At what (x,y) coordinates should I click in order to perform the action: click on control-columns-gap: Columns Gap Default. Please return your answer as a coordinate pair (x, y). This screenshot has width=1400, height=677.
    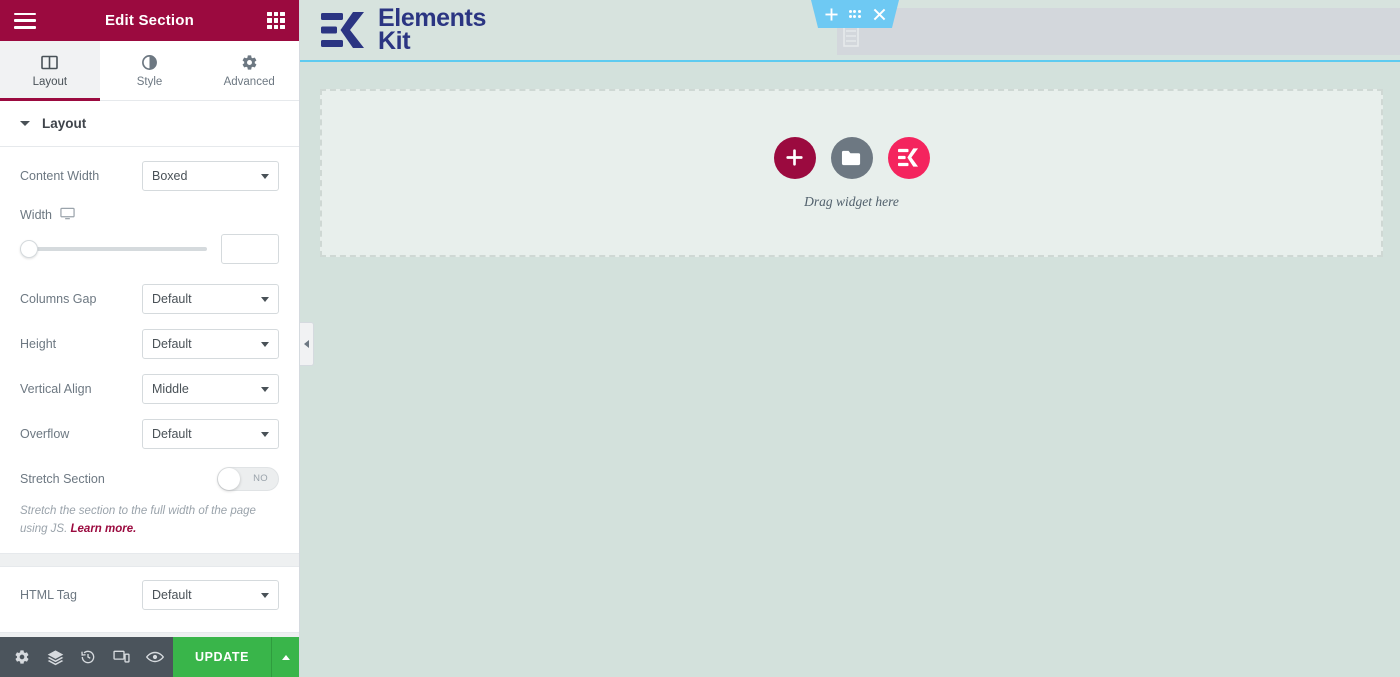
    Looking at the image, I should click on (149, 298).